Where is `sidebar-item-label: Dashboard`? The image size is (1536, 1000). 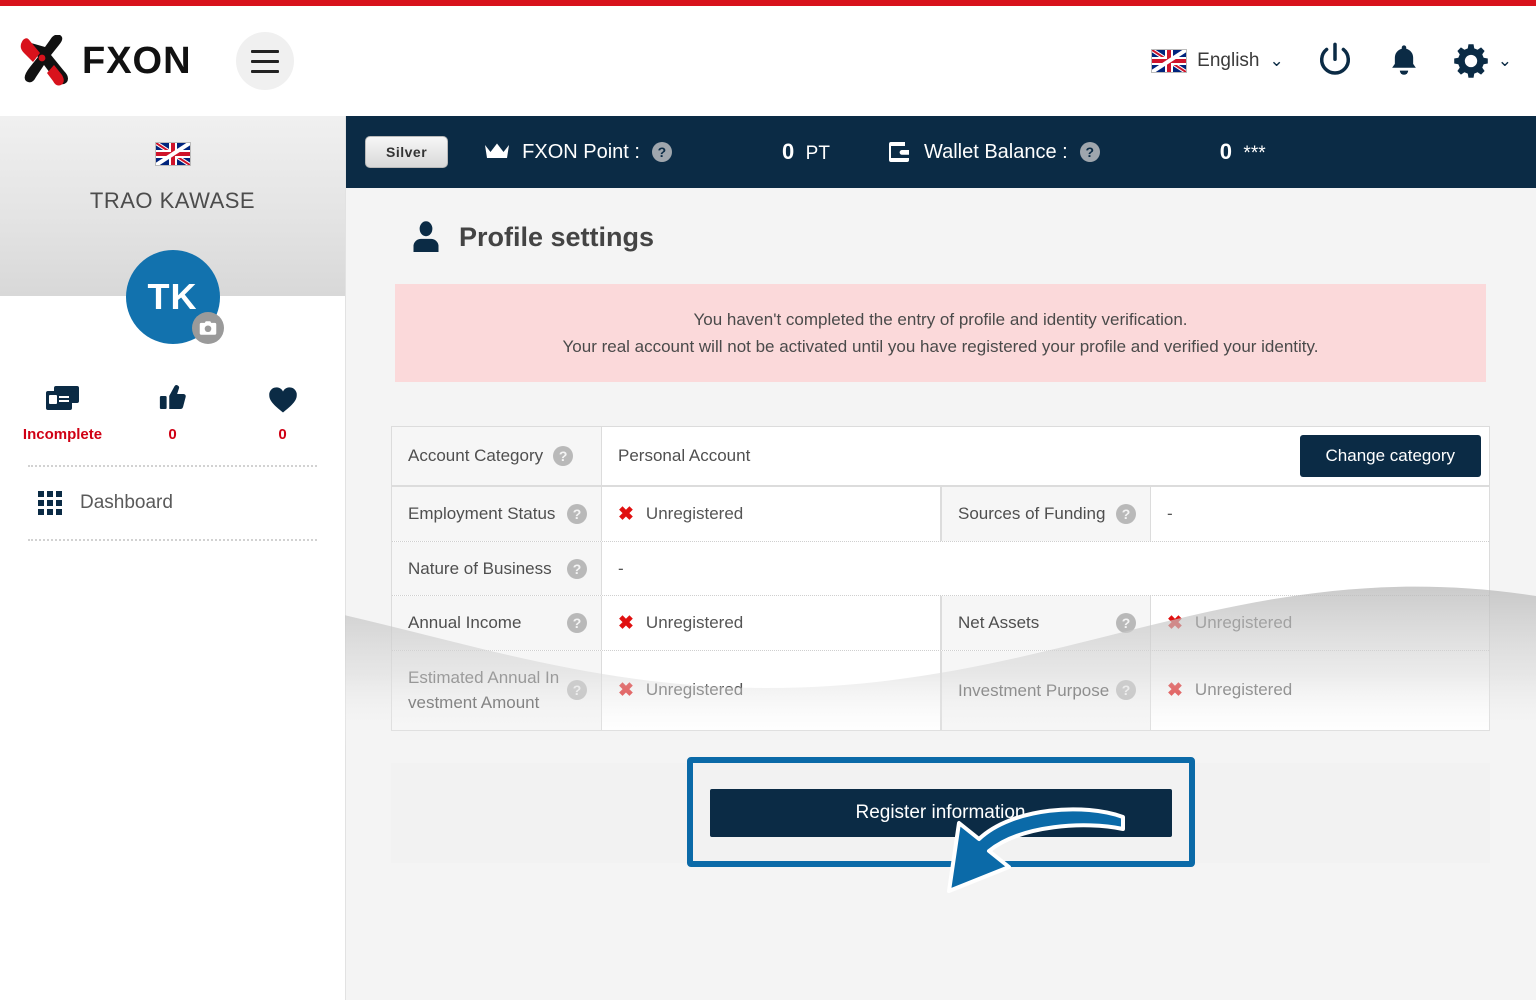 sidebar-item-label: Dashboard is located at coordinates (126, 502).